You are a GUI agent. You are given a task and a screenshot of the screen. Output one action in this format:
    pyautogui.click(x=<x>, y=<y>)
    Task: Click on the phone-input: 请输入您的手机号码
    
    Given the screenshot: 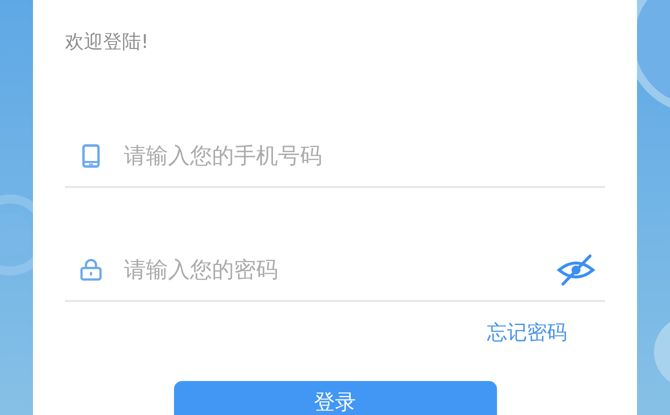 What is the action you would take?
    pyautogui.click(x=364, y=156)
    